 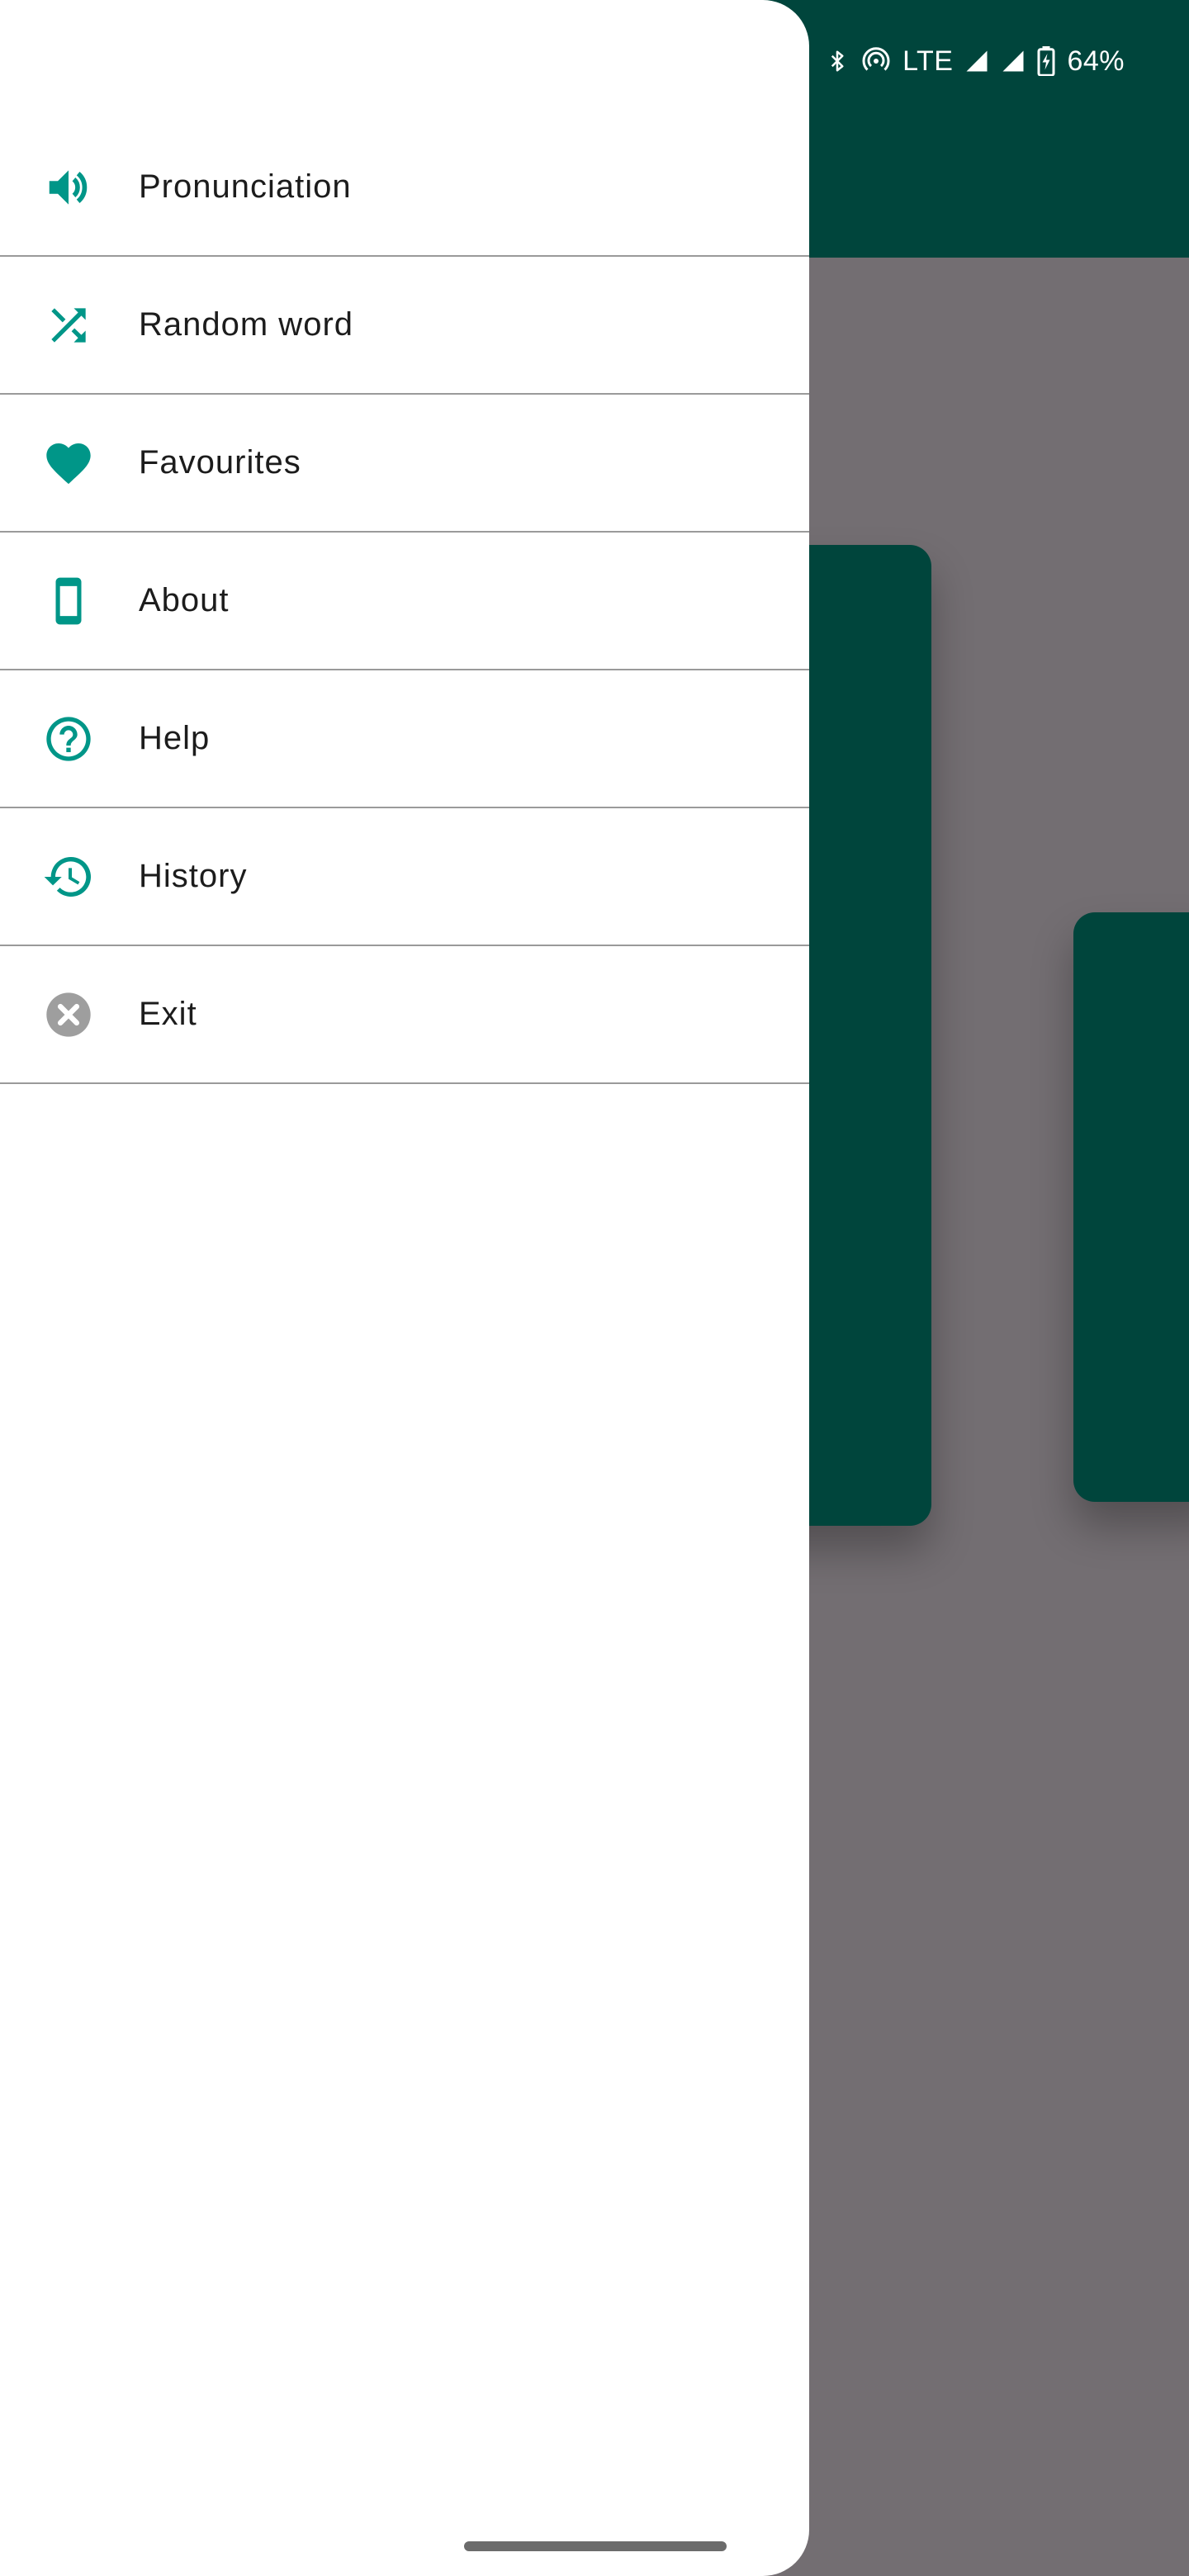 I want to click on menu-item-label: Pronunciation, so click(x=245, y=186).